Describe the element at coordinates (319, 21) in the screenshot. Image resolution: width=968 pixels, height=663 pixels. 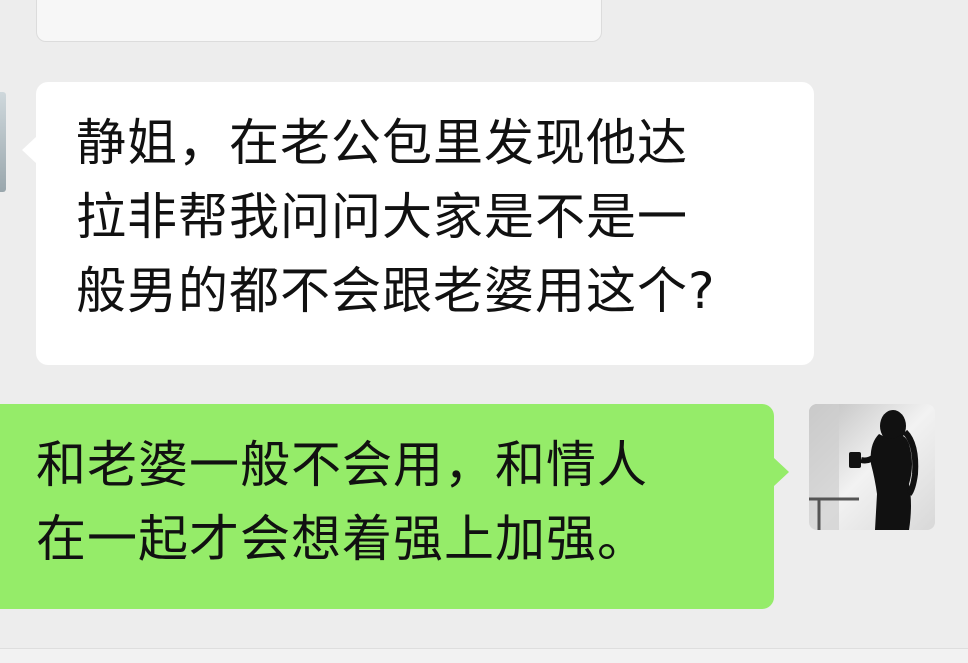
I see `previous-message-bubble` at that location.